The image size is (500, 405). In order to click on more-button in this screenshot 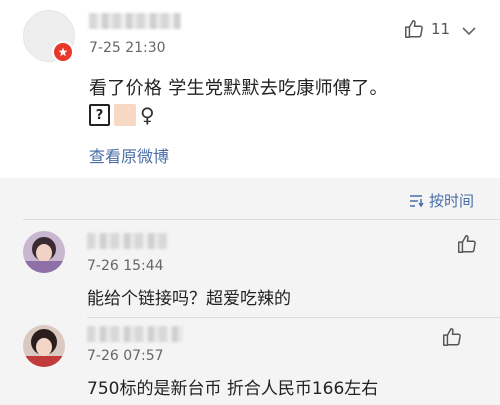, I will do `click(469, 30)`.